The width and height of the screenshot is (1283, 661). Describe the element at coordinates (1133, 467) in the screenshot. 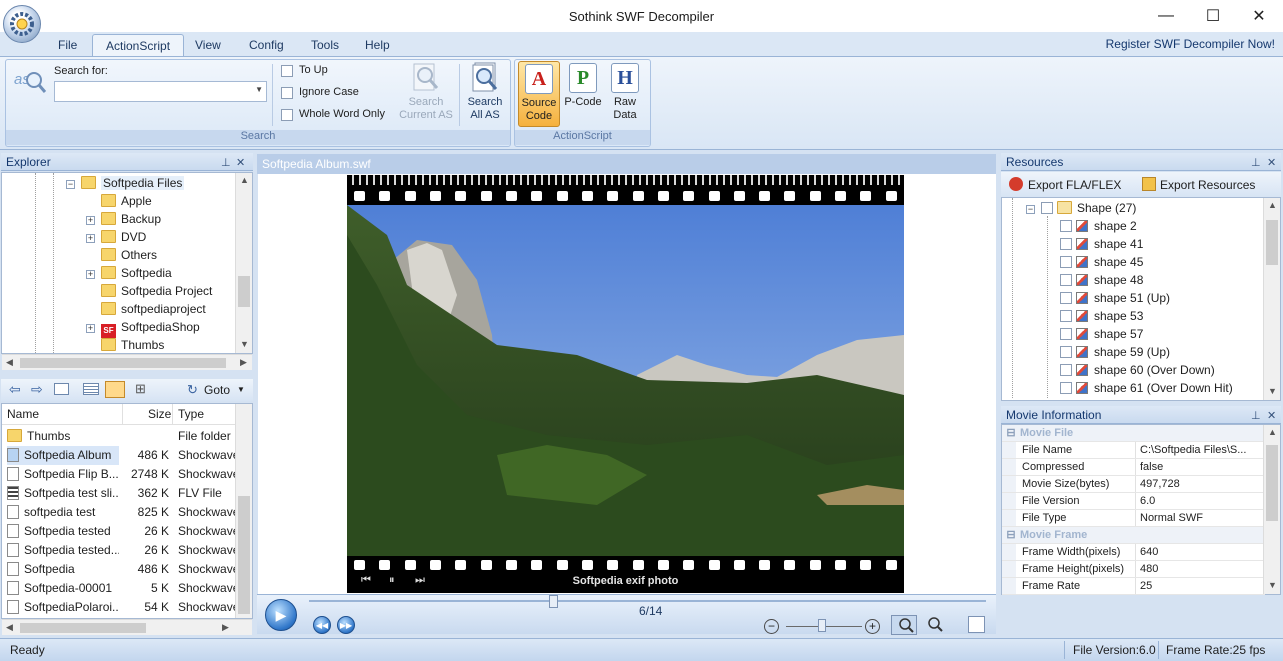

I see `property-row: Compressed false` at that location.